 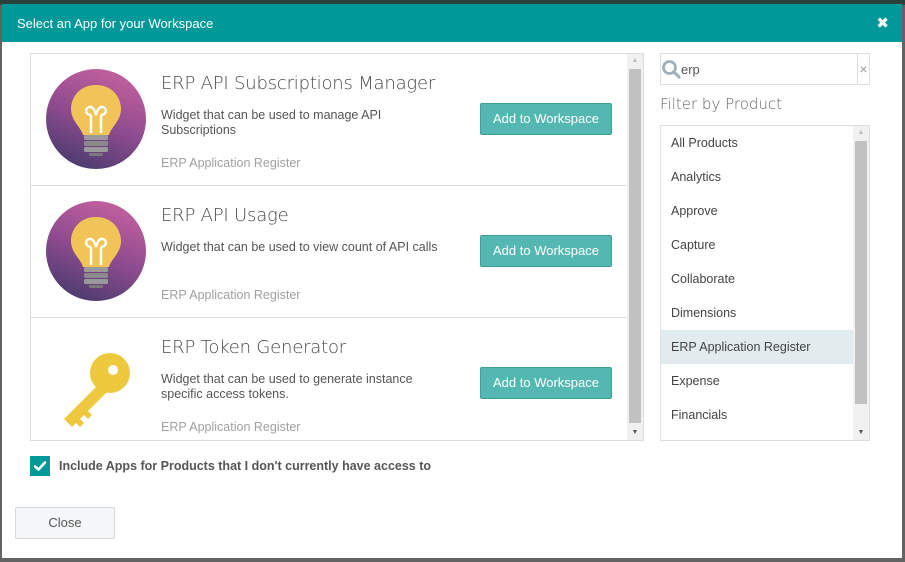 I want to click on key-icon, so click(x=97, y=390).